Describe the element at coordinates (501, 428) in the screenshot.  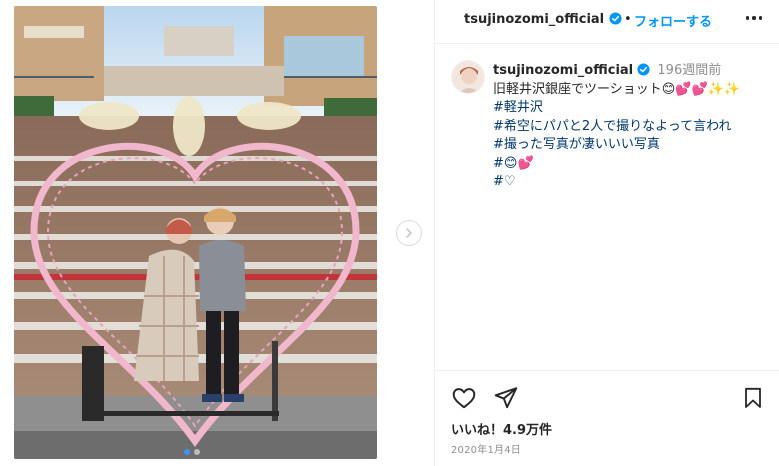
I see `like-count: いいね！4.9万件` at that location.